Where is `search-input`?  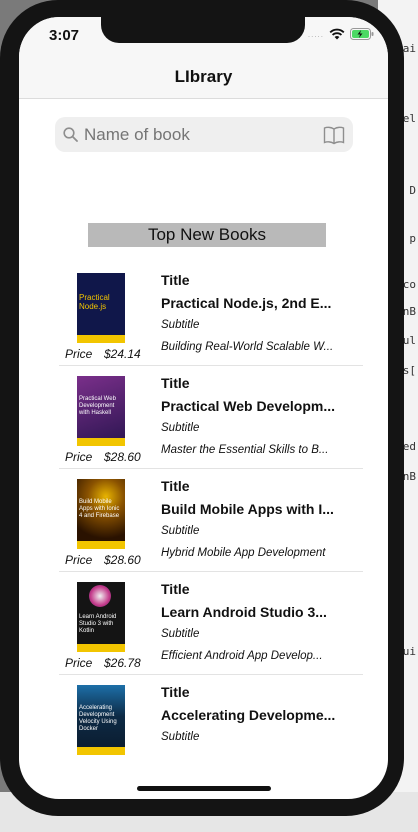 search-input is located at coordinates (203, 134).